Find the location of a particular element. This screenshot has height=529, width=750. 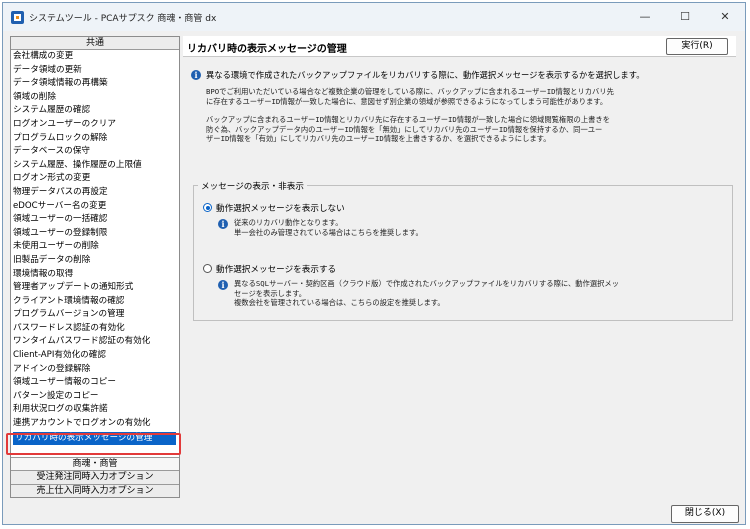

sidebar-groups: 商魂・商管 受注発注同時入力オプション 売上仕入同時入力オプション is located at coordinates (95, 476).